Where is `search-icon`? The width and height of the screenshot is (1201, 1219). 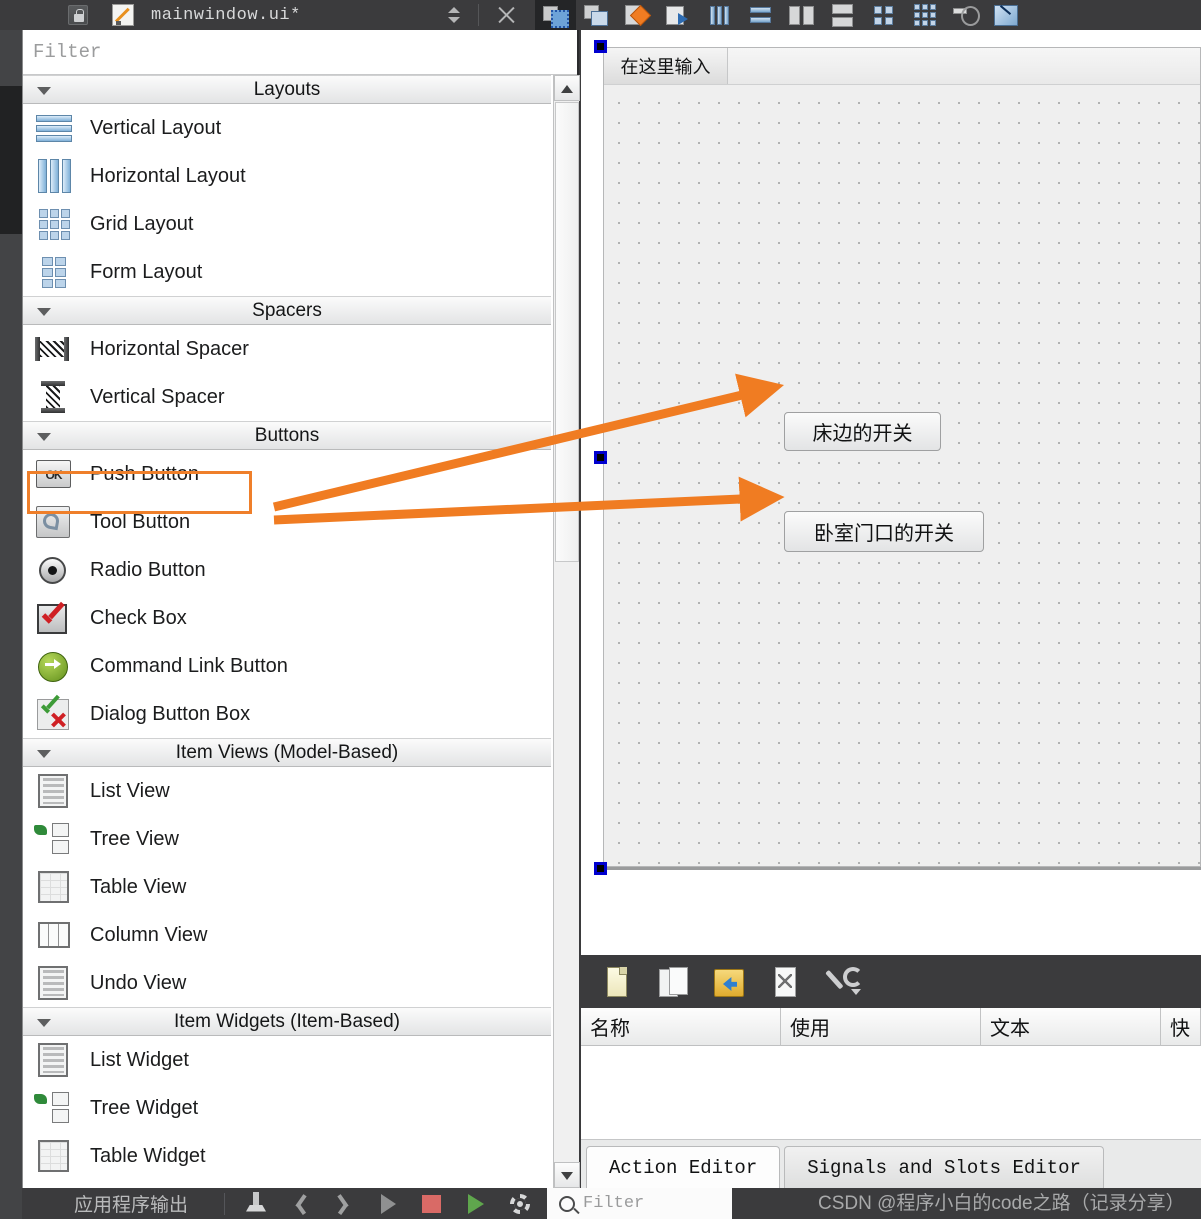 search-icon is located at coordinates (567, 1203).